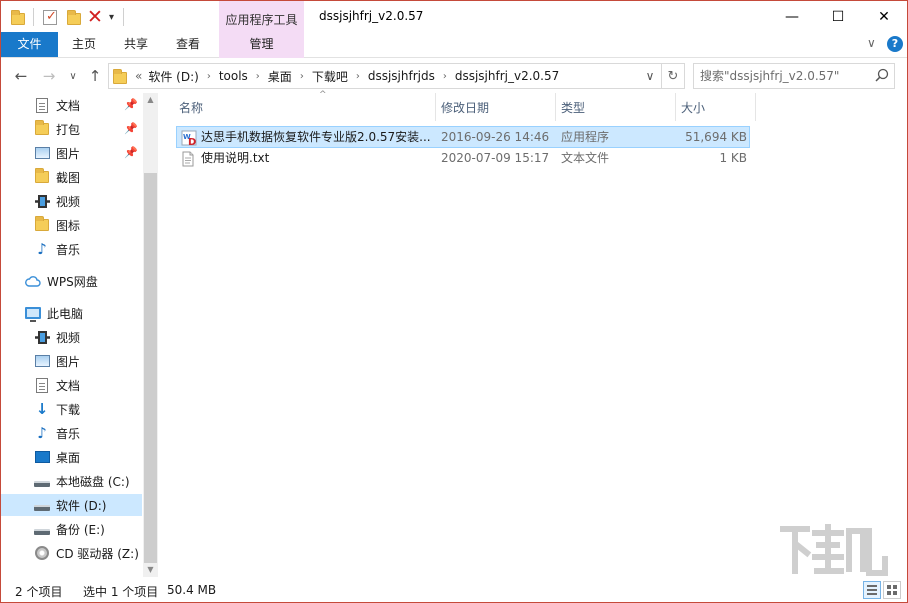 This screenshot has height=603, width=908. I want to click on breadcrumb-desktop: 桌面, so click(280, 76).